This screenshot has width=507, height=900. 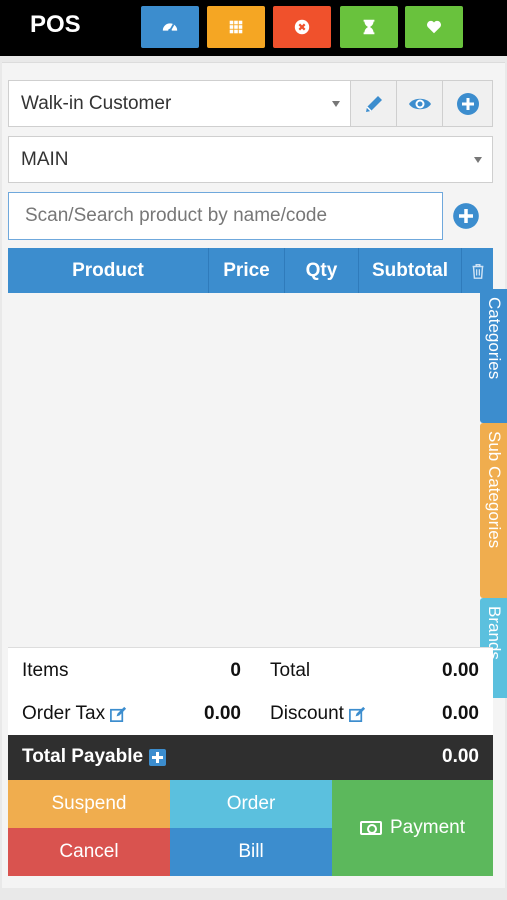 I want to click on warehouse-select: MAIN, so click(x=250, y=159).